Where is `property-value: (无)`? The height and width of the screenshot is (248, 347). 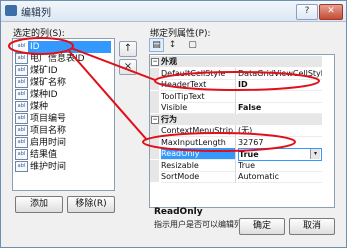
property-value: (无) is located at coordinates (280, 131).